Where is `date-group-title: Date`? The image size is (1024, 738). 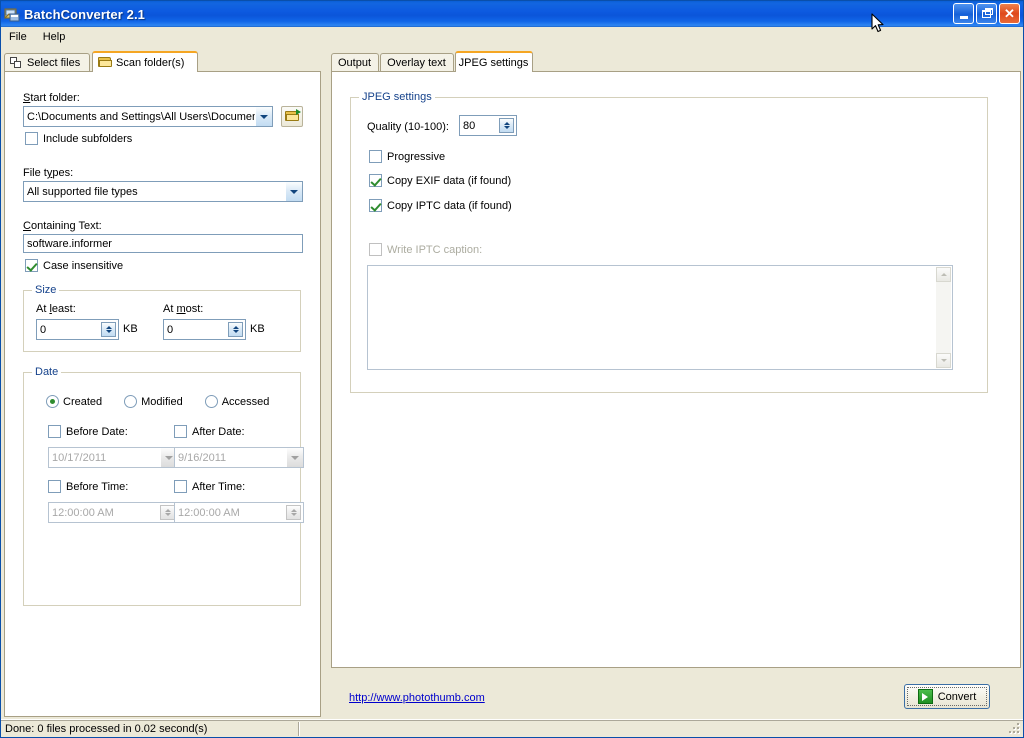 date-group-title: Date is located at coordinates (47, 372).